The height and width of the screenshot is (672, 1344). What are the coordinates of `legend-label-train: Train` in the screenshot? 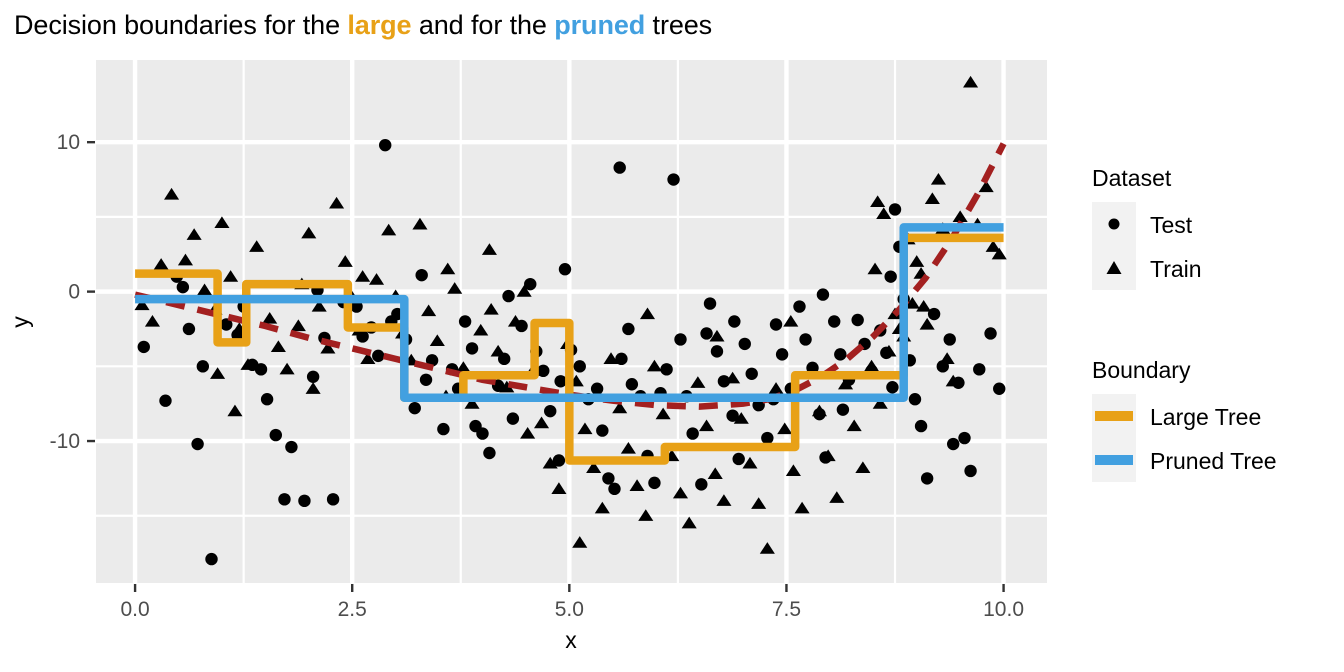 It's located at (1176, 269).